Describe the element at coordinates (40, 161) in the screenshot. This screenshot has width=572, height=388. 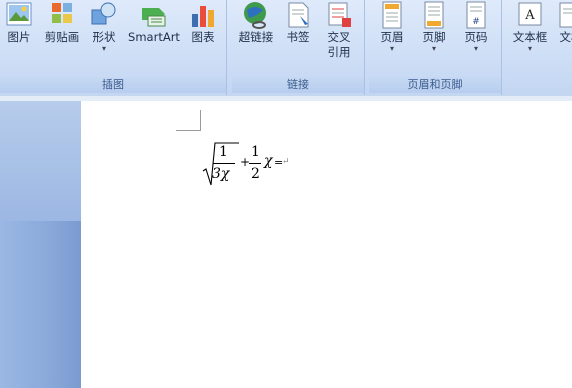
I see `margin-gradient` at that location.